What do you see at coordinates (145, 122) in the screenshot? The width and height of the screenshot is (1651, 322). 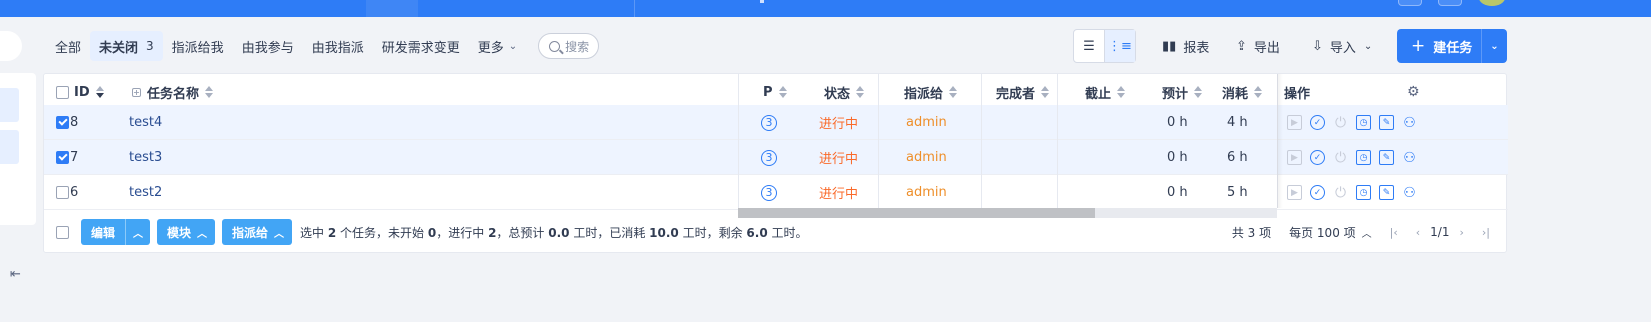 I see `task-name-link: test4` at bounding box center [145, 122].